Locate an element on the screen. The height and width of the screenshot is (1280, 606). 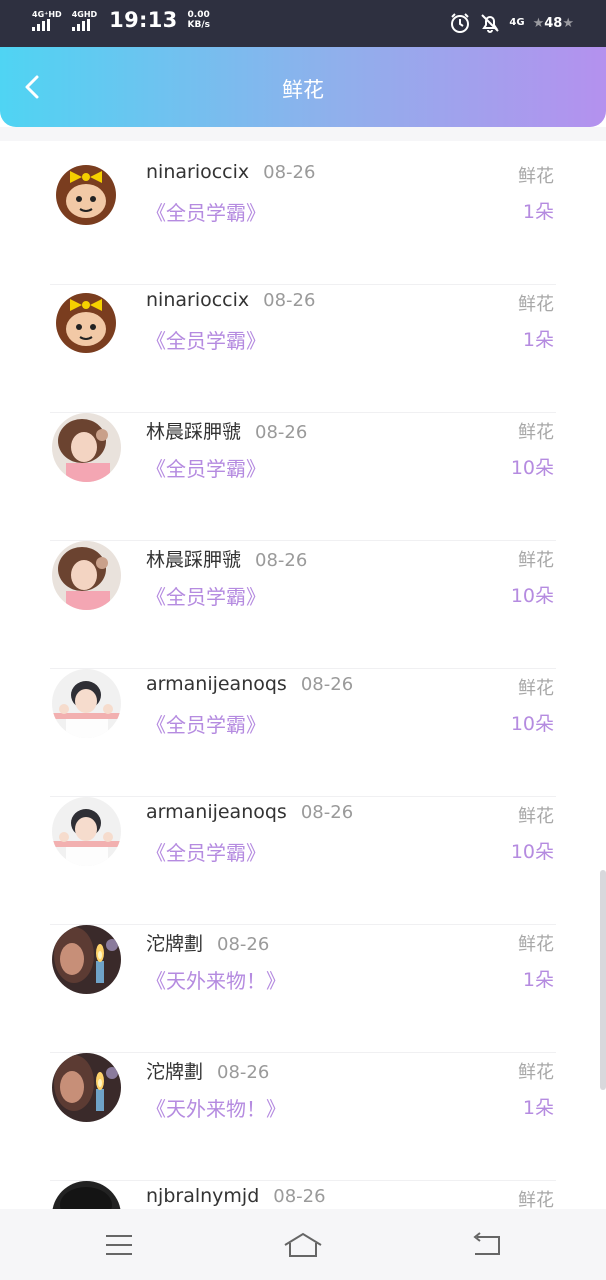
list-top-gap is located at coordinates (303, 134).